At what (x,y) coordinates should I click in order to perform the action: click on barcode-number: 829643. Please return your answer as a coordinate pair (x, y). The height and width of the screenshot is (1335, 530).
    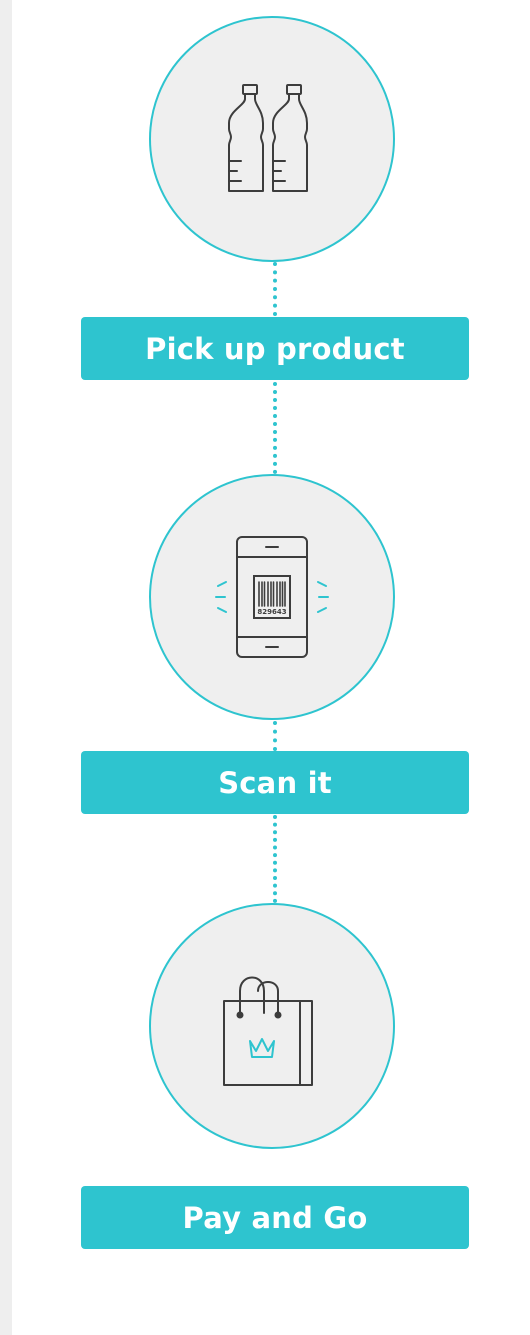
    Looking at the image, I should click on (271, 612).